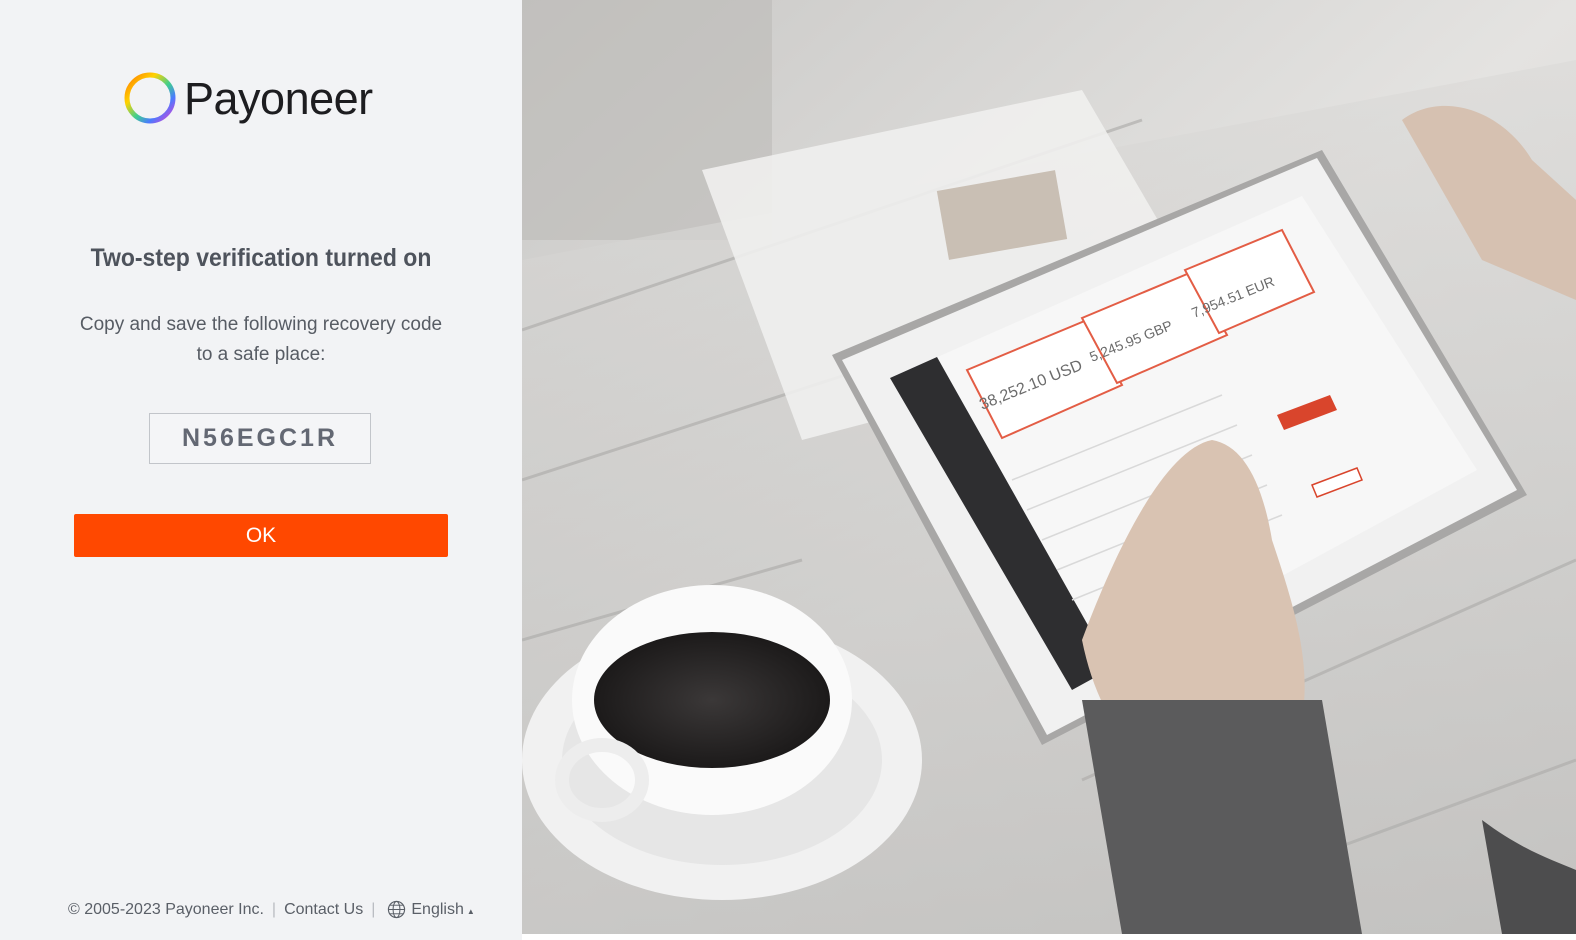  Describe the element at coordinates (166, 909) in the screenshot. I see `copyright-text: © 2005-2023 Payoneer Inc.` at that location.